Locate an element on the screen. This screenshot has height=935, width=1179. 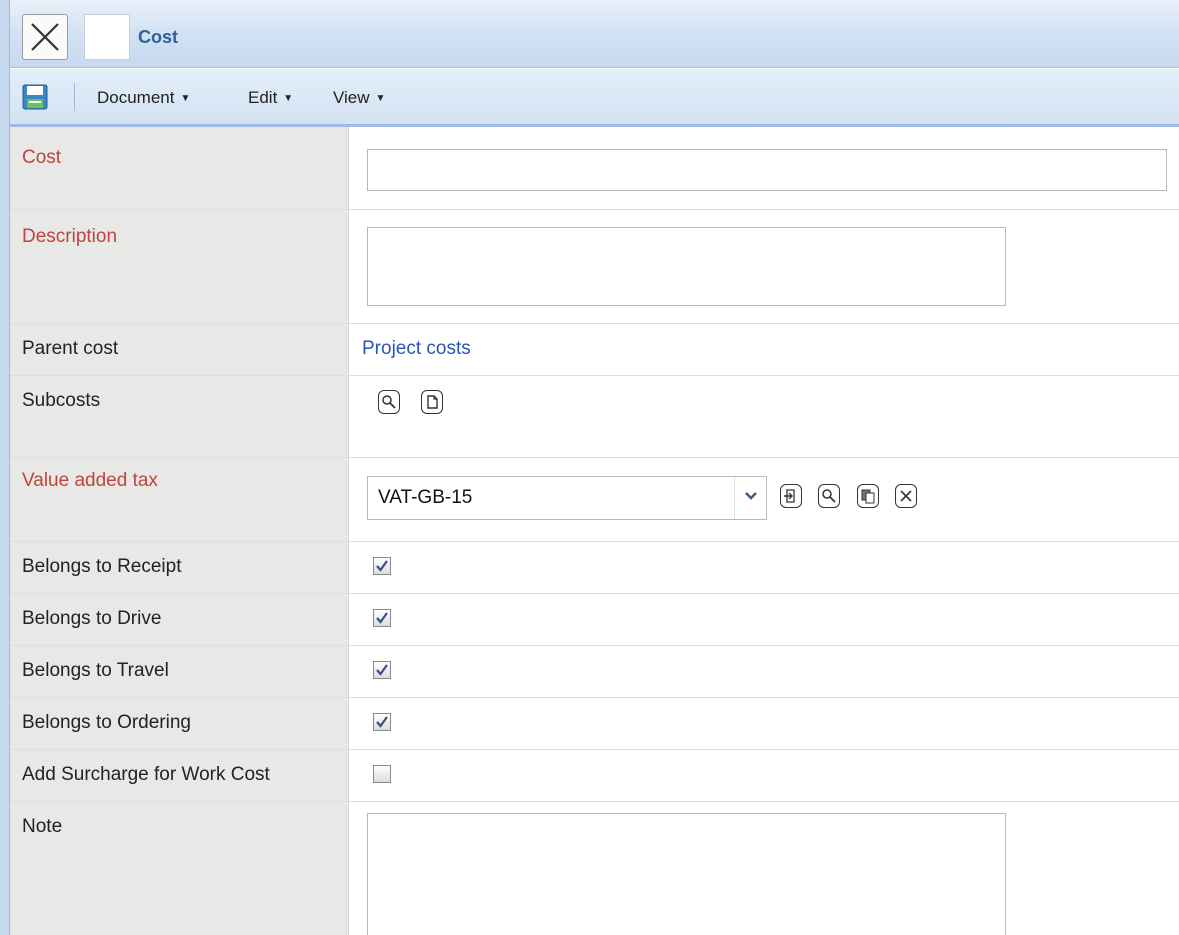
menu-document: Document ▼ is located at coordinates (143, 98).